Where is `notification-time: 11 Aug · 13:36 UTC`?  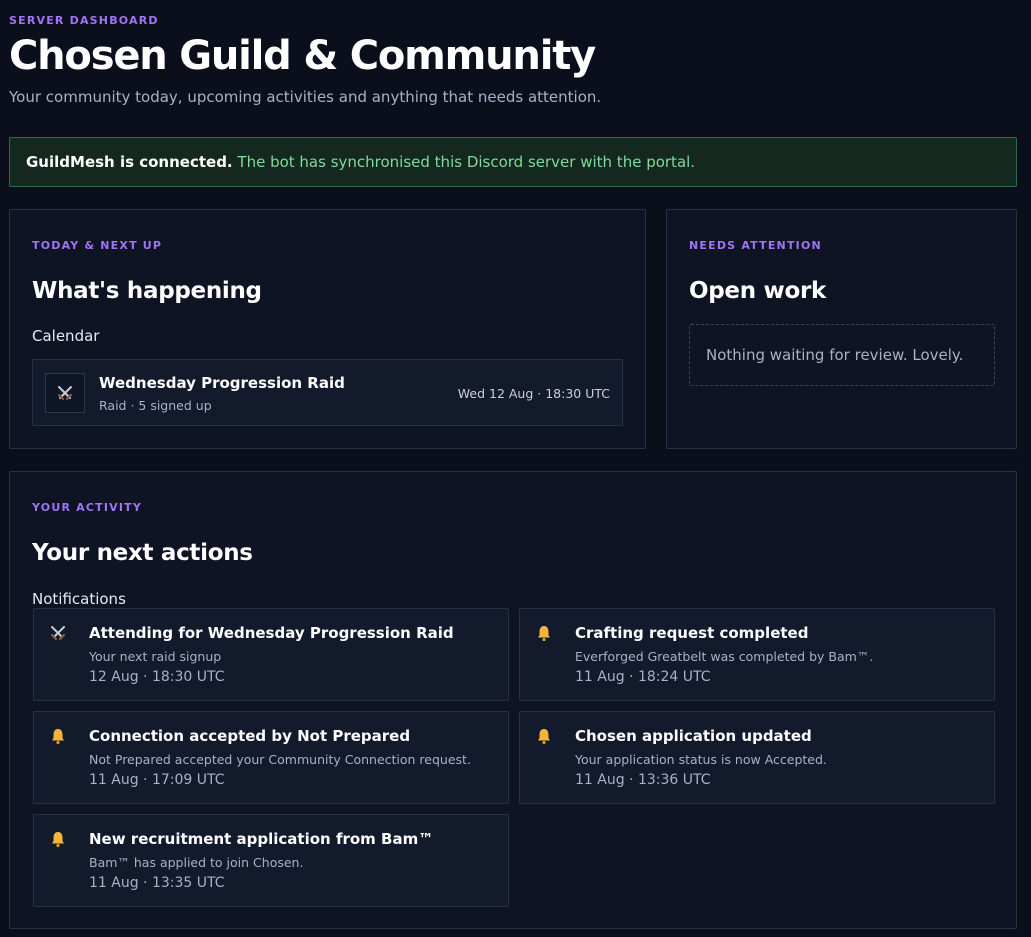
notification-time: 11 Aug · 13:36 UTC is located at coordinates (643, 780).